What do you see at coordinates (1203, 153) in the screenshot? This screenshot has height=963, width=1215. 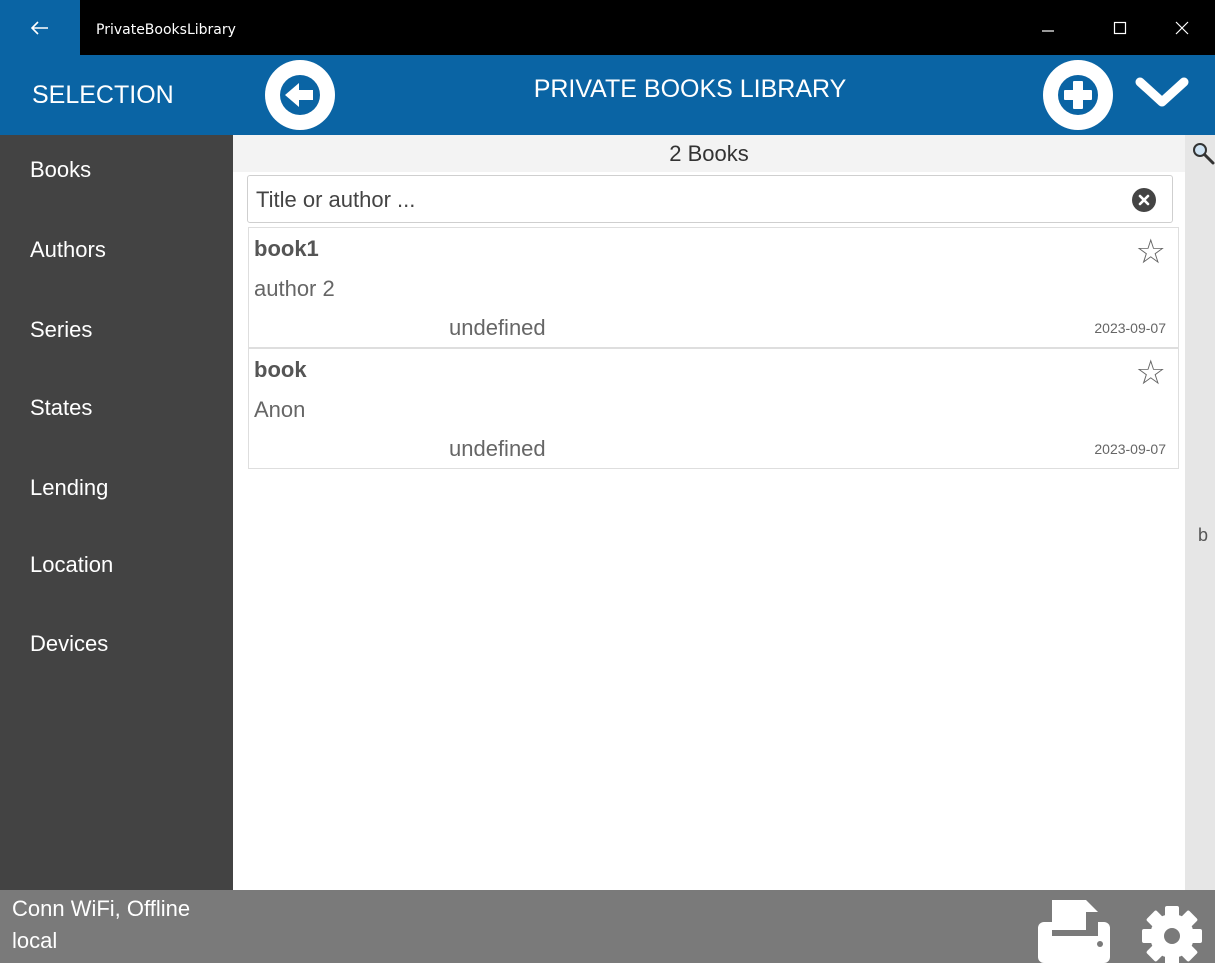 I see `search-icon` at bounding box center [1203, 153].